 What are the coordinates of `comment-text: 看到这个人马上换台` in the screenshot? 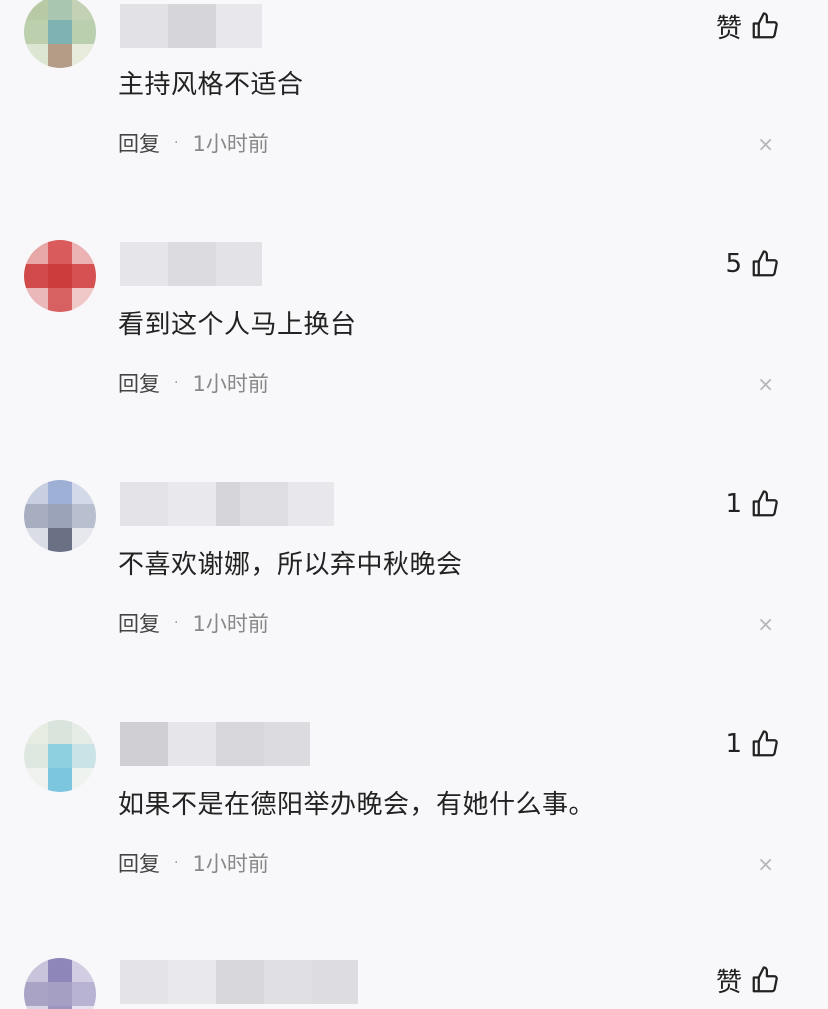 It's located at (237, 325).